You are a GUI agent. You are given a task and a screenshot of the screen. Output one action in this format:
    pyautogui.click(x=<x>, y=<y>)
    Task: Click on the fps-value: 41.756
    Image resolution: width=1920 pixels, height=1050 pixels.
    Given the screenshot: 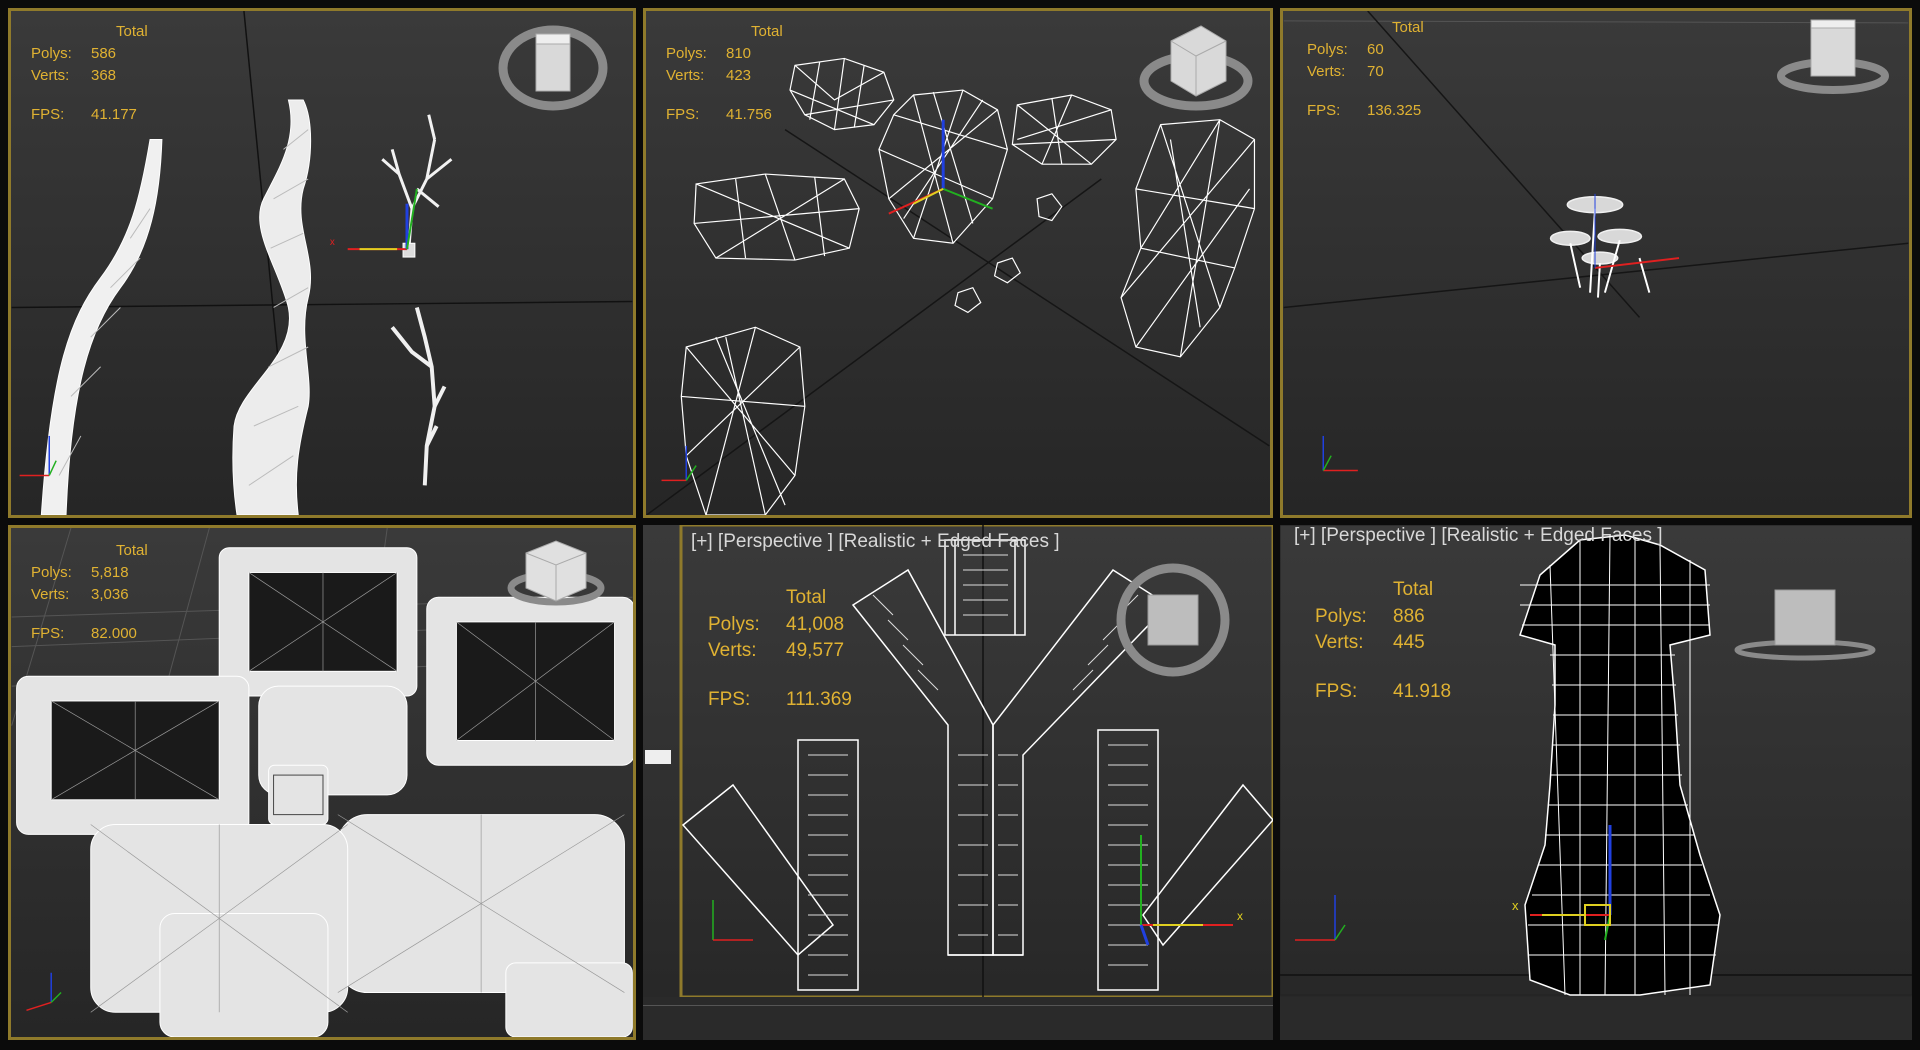 What is the action you would take?
    pyautogui.click(x=749, y=115)
    